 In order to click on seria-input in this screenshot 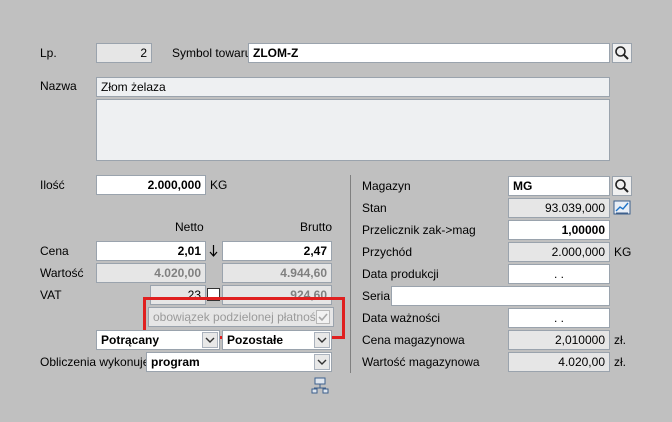, I will do `click(500, 296)`.